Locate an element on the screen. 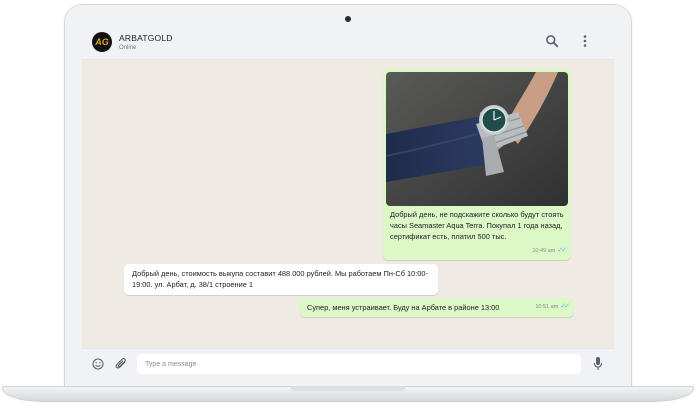  message-meta: 10:49 am ✓✓ is located at coordinates (549, 251).